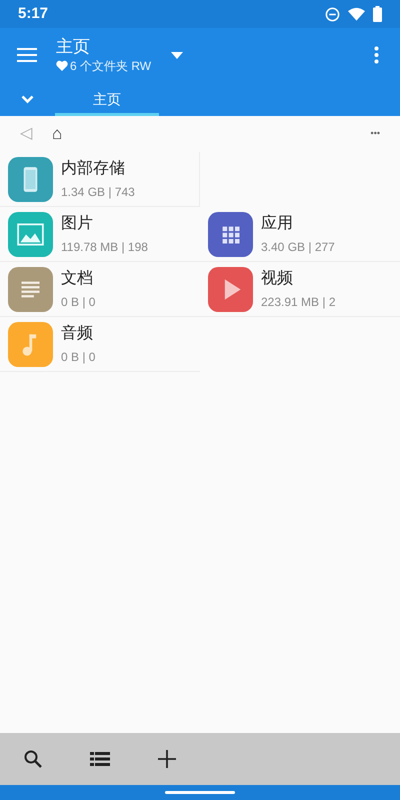 Image resolution: width=400 pixels, height=800 pixels. What do you see at coordinates (77, 334) in the screenshot?
I see `item-name: 音频` at bounding box center [77, 334].